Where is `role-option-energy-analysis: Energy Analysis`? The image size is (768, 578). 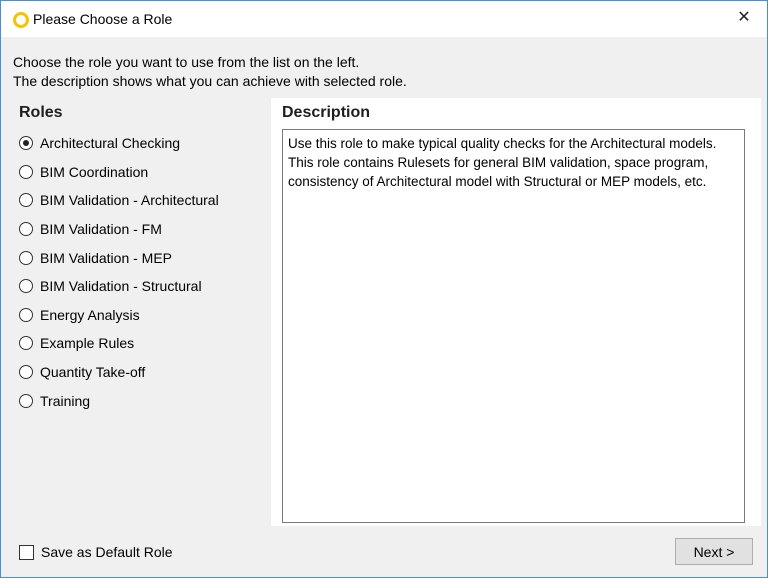 role-option-energy-analysis: Energy Analysis is located at coordinates (119, 315).